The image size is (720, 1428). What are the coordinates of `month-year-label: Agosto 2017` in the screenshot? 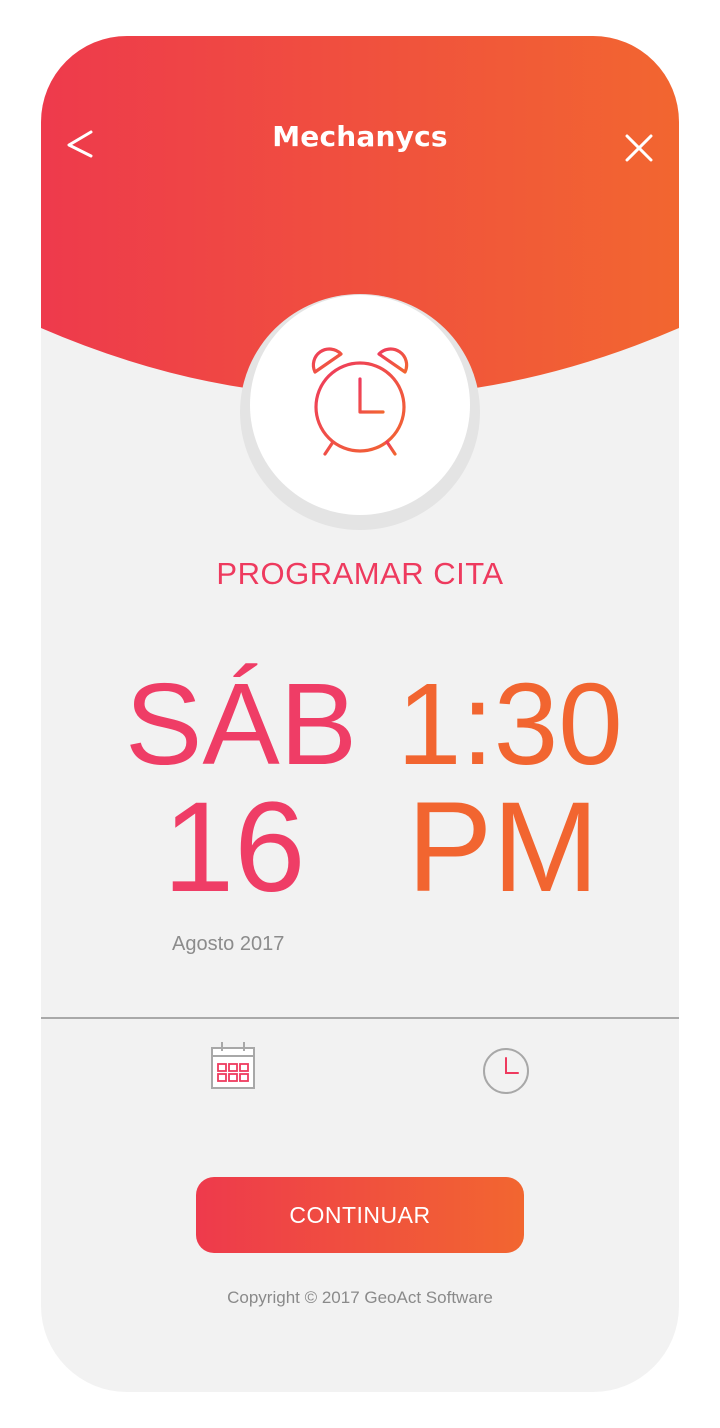 It's located at (228, 944).